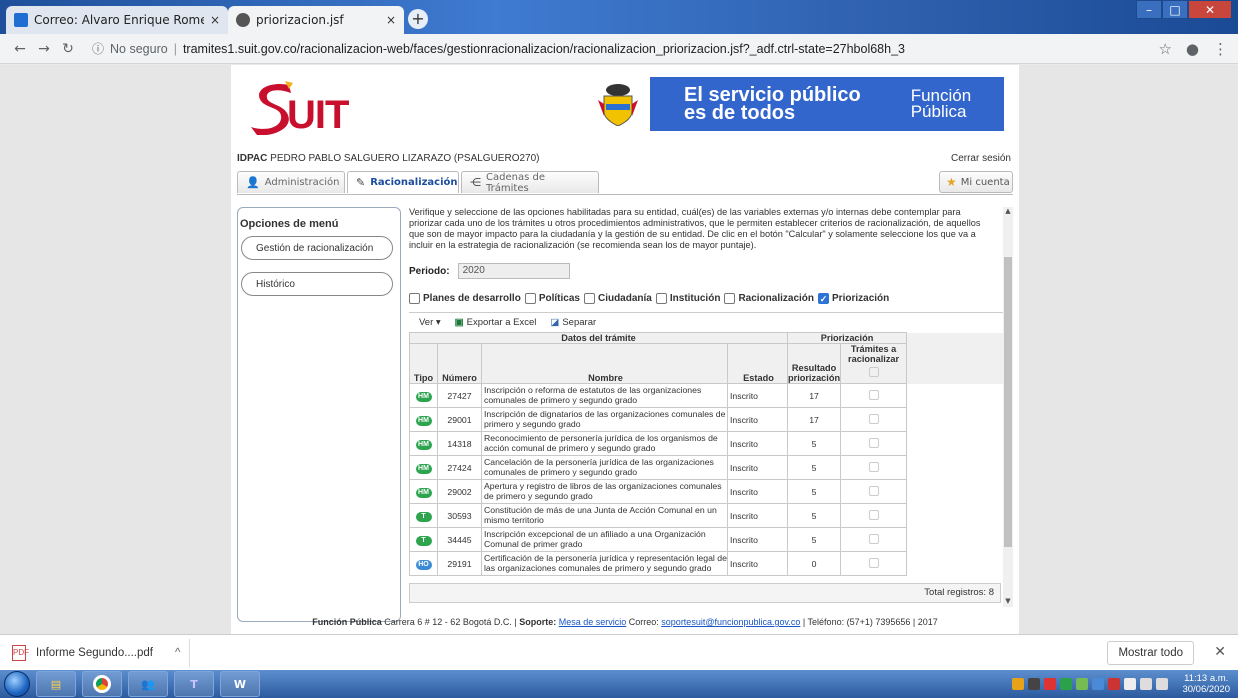 This screenshot has height=698, width=1238. I want to click on profile-icon: ●, so click(1192, 49).